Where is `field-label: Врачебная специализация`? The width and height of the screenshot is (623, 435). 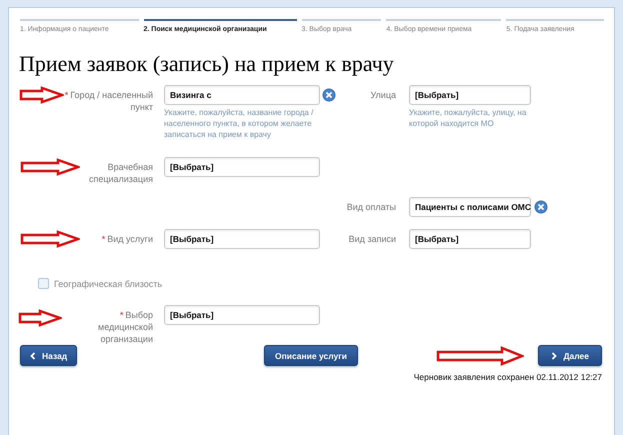 field-label: Врачебная специализация is located at coordinates (120, 173).